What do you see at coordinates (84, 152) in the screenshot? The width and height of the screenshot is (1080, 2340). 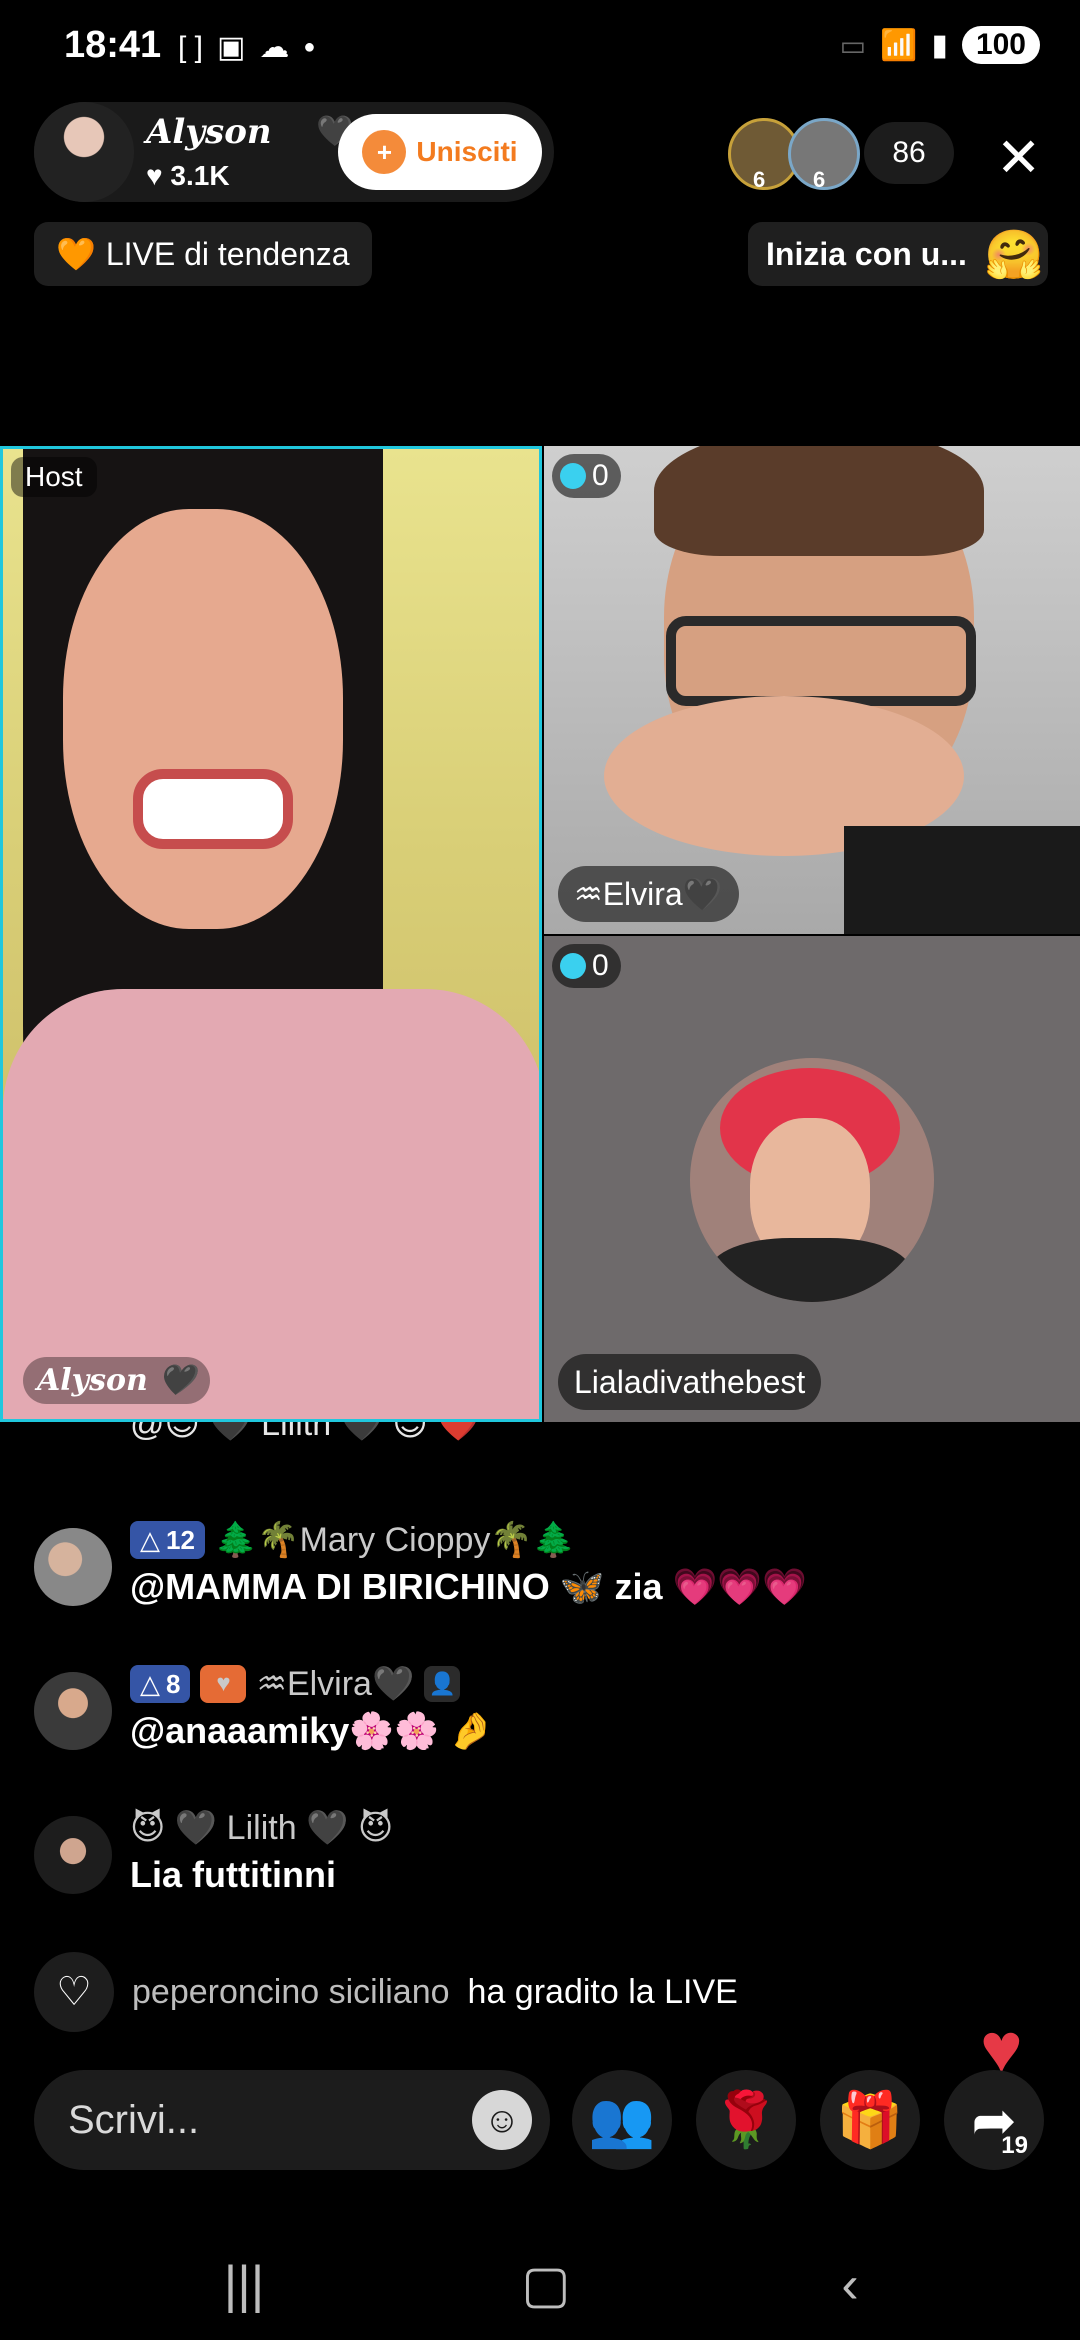 I see `host-avatar` at bounding box center [84, 152].